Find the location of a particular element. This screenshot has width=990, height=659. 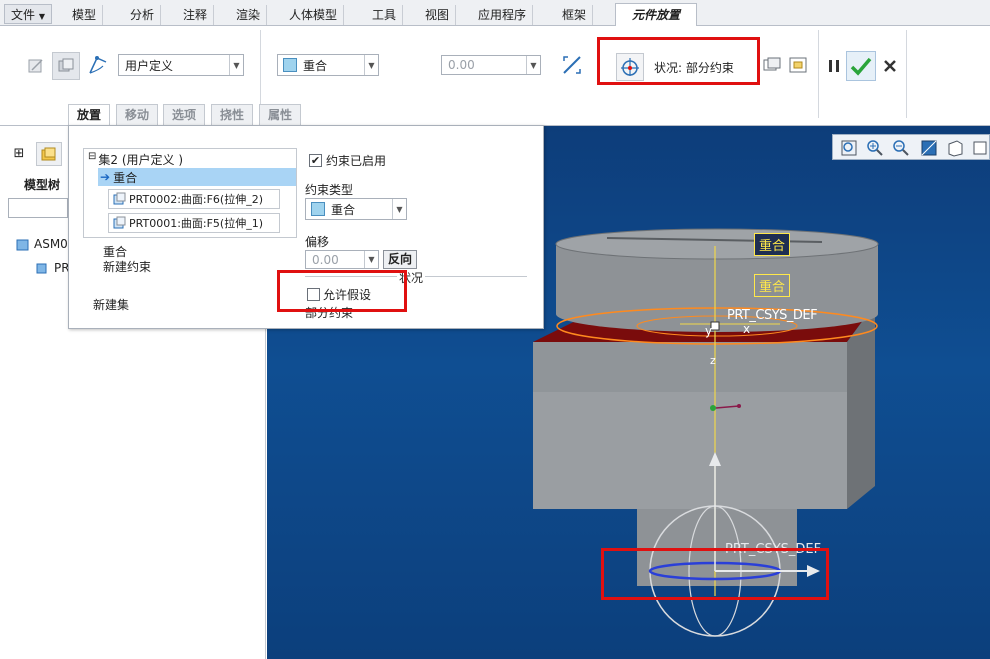

reverse-button: 反向 is located at coordinates (400, 259).